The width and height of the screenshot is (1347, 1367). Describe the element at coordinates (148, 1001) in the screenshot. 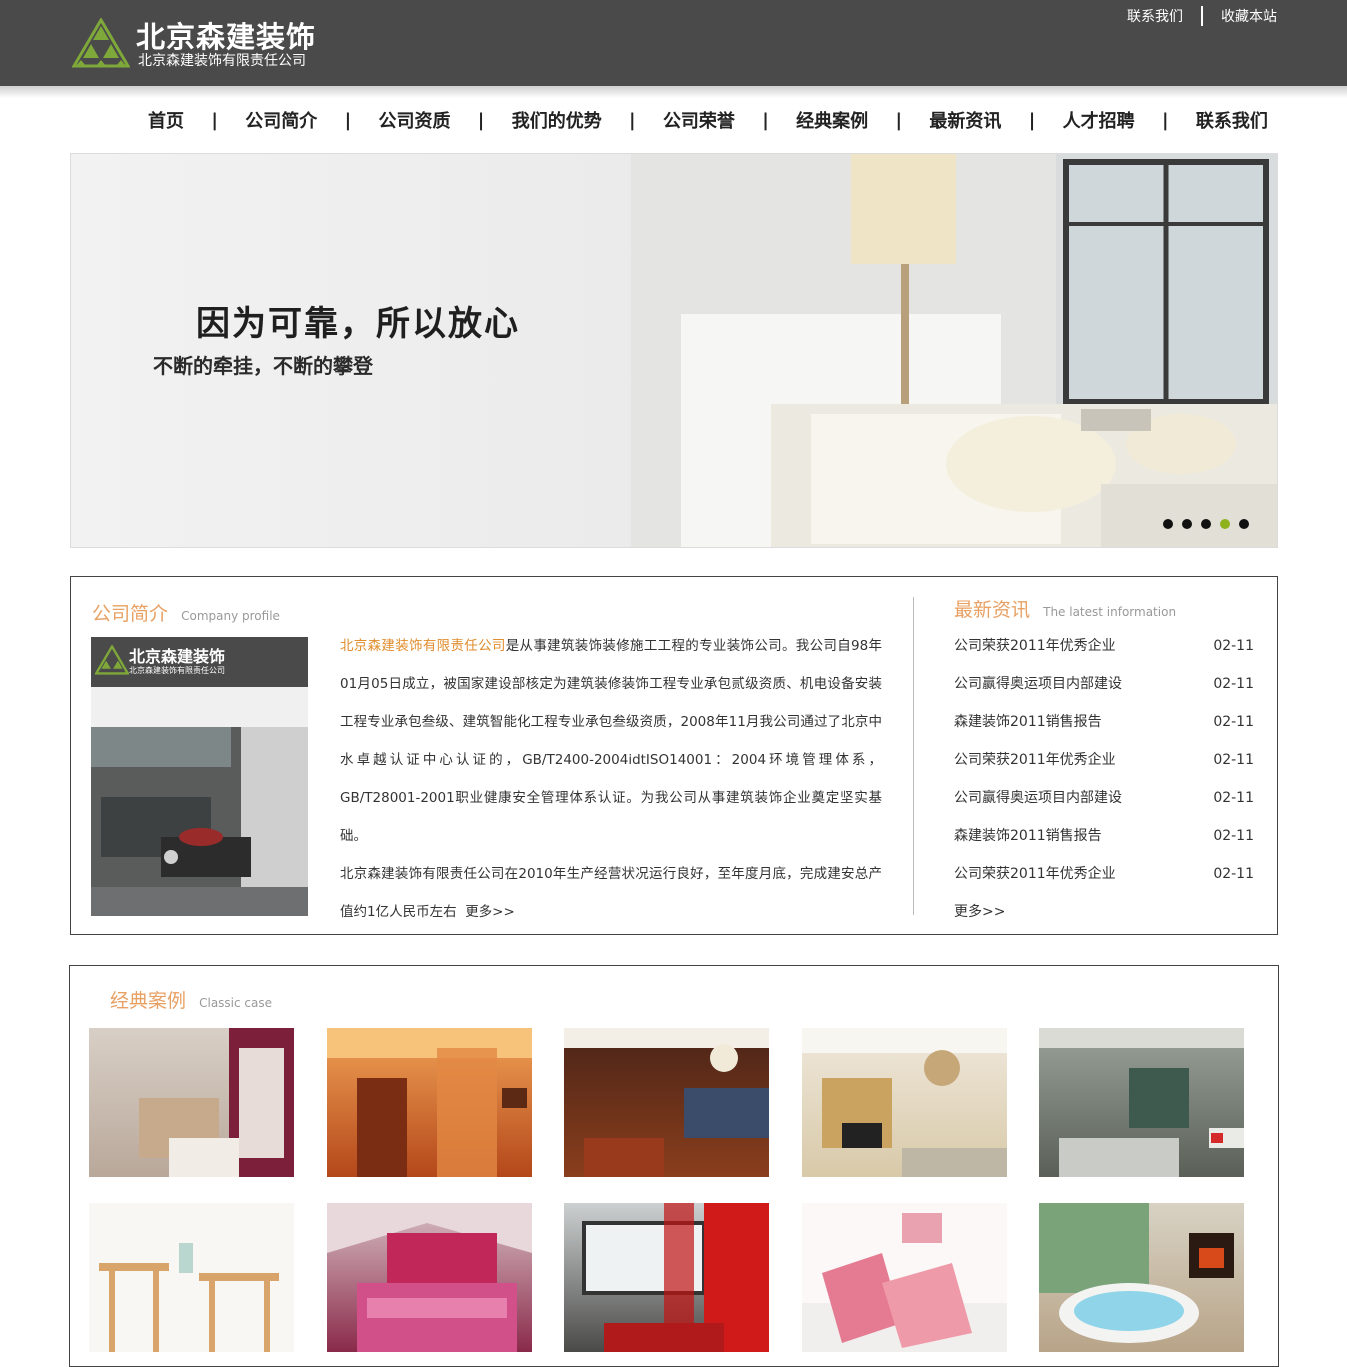

I see `cases-title: 经典案例` at that location.